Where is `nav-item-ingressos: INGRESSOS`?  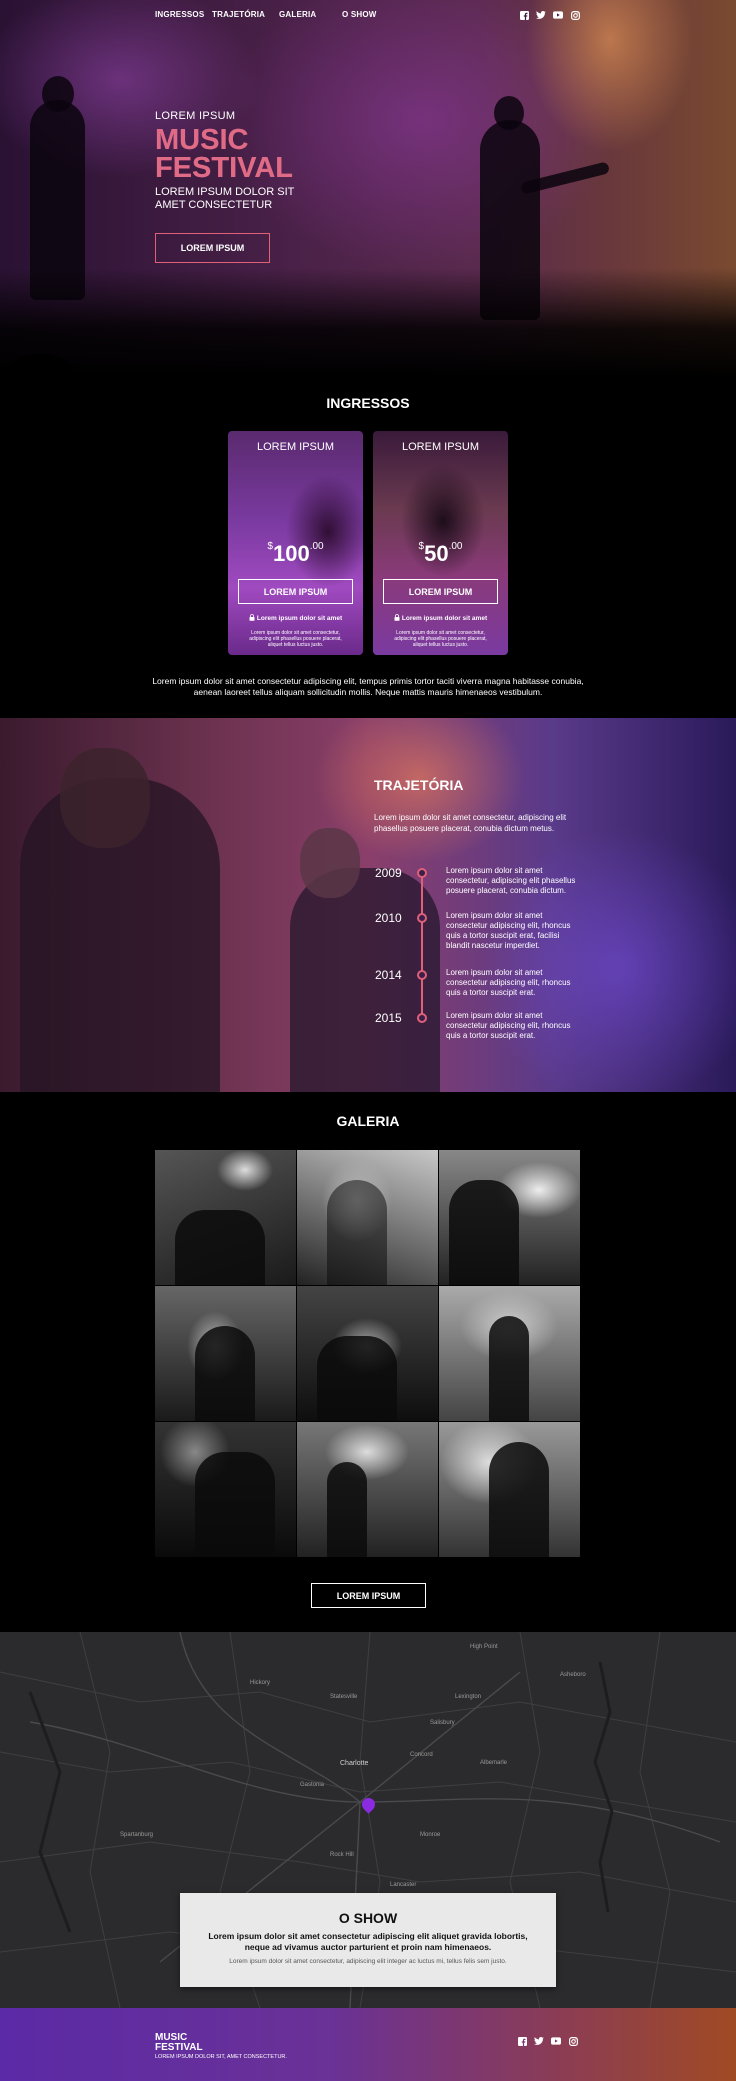 nav-item-ingressos: INGRESSOS is located at coordinates (179, 14).